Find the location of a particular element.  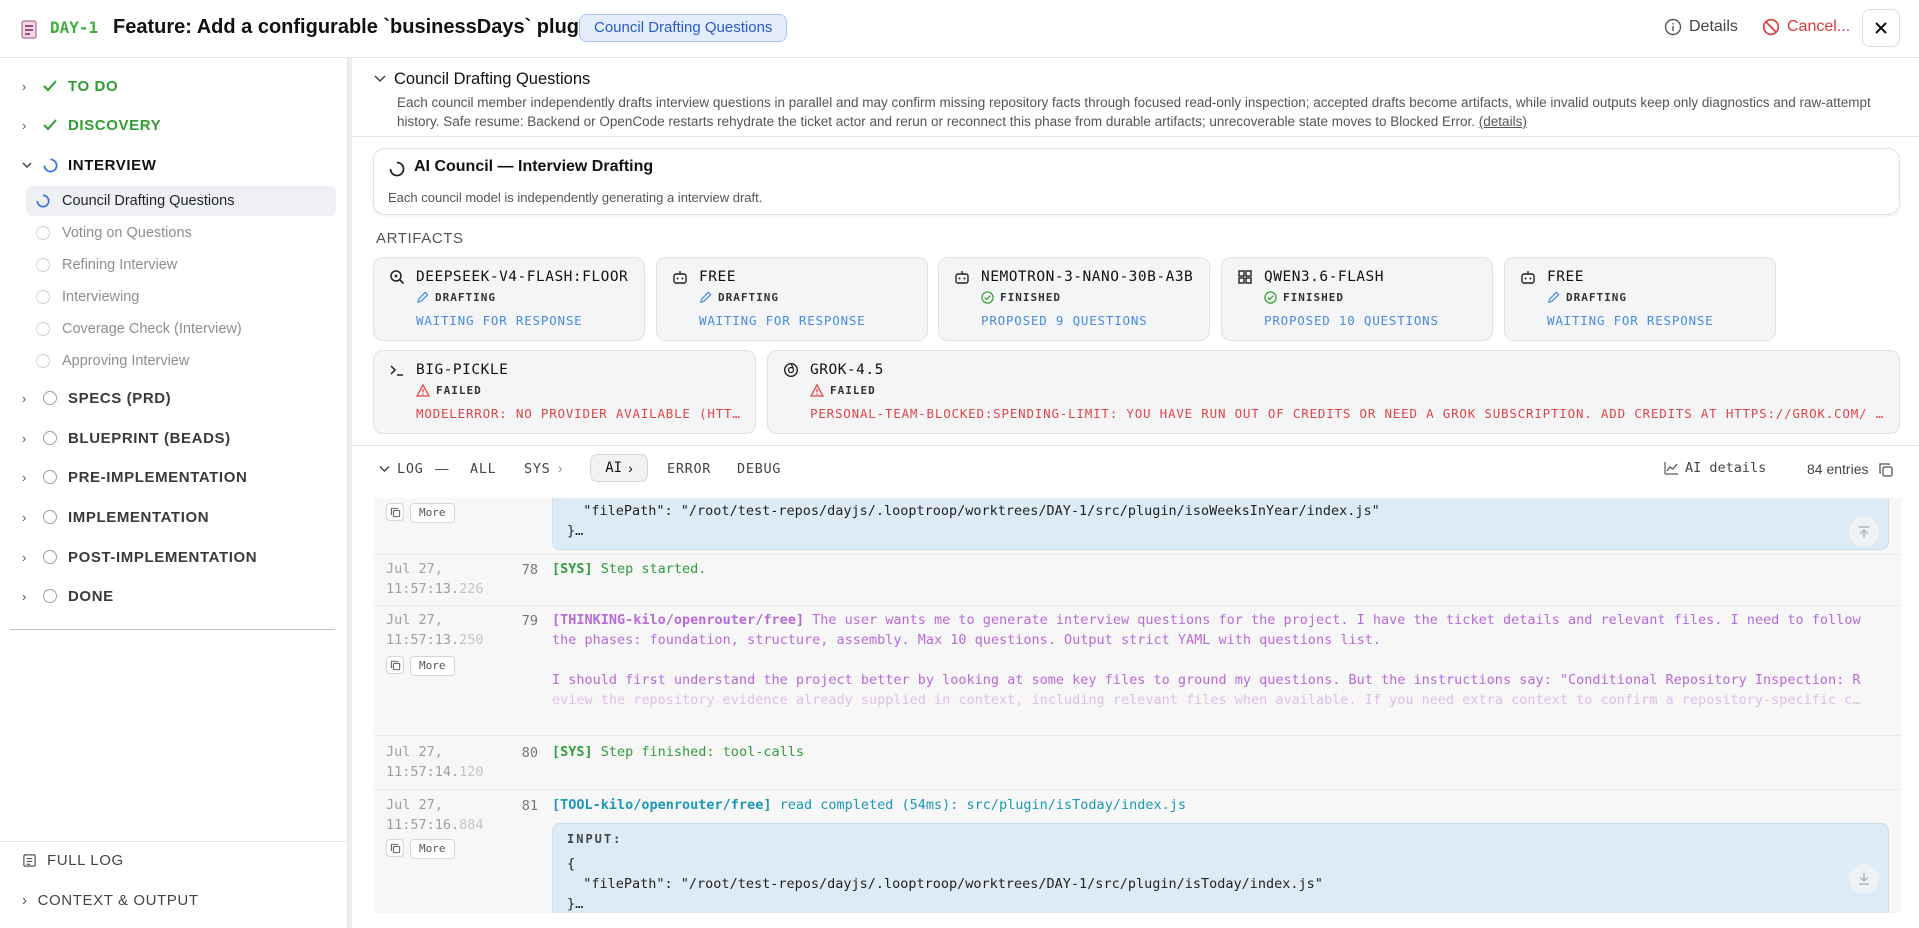

phase-todo: › TO DO is located at coordinates (70, 86).